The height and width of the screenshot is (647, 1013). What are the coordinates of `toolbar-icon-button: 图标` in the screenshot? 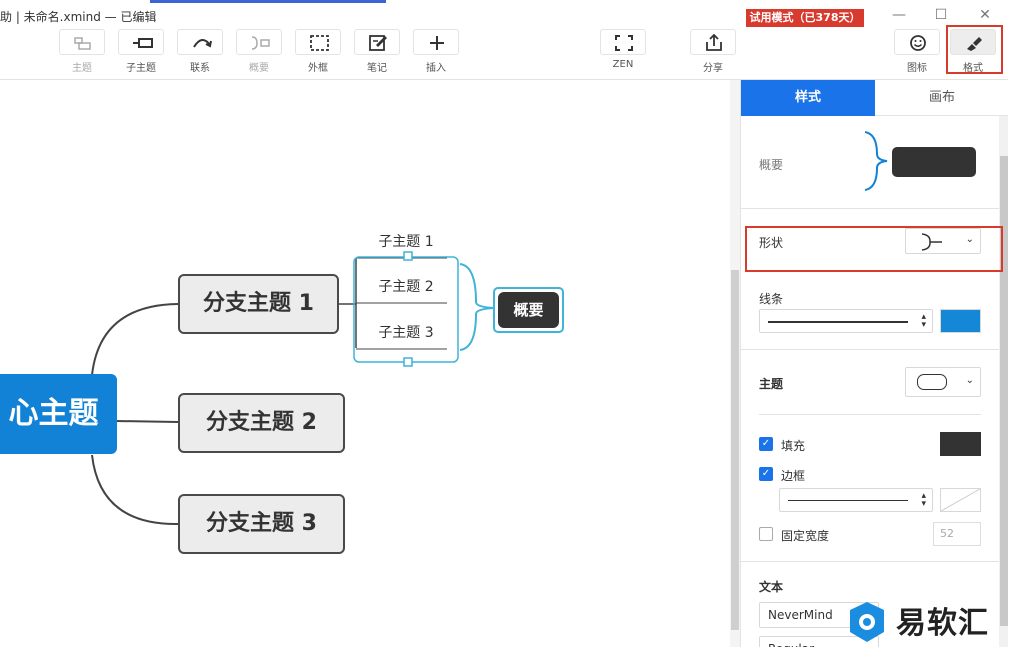 It's located at (918, 53).